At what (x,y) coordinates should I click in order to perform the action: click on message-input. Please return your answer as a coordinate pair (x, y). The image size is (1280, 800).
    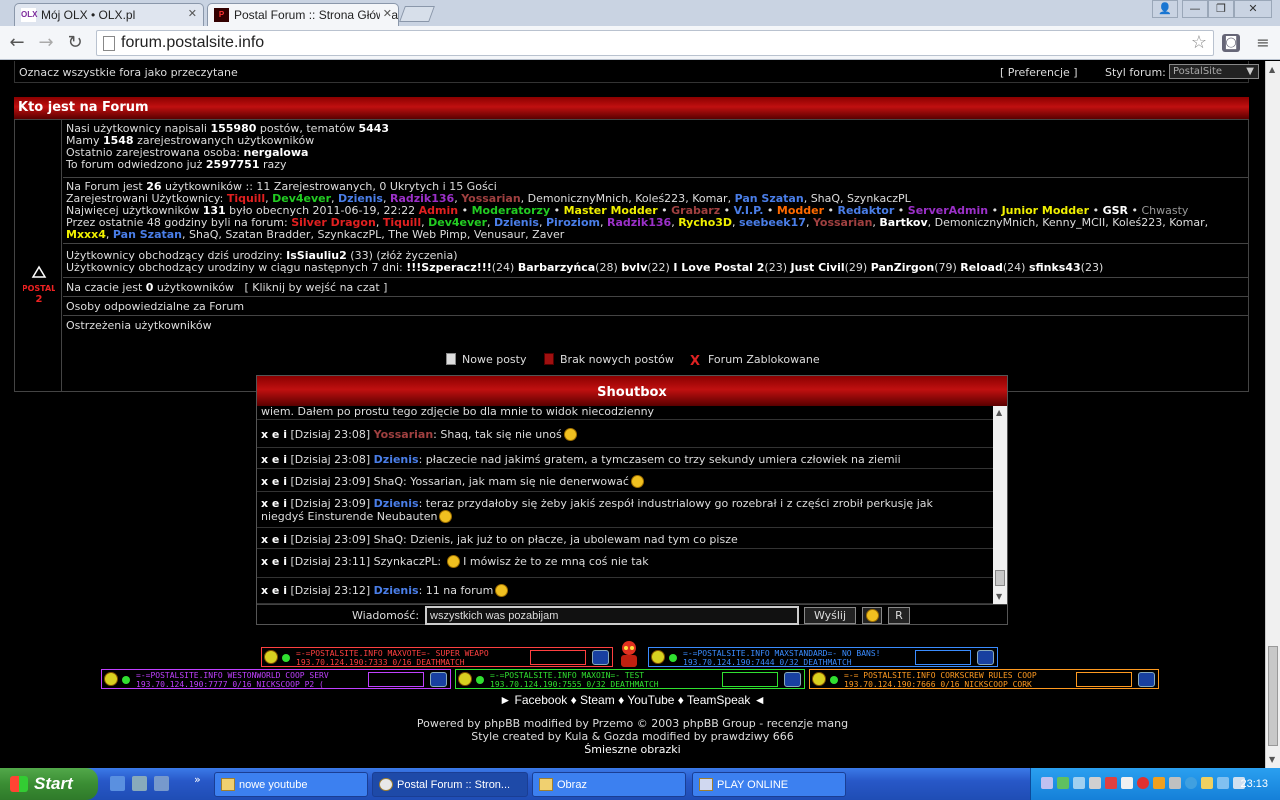
    Looking at the image, I should click on (612, 615).